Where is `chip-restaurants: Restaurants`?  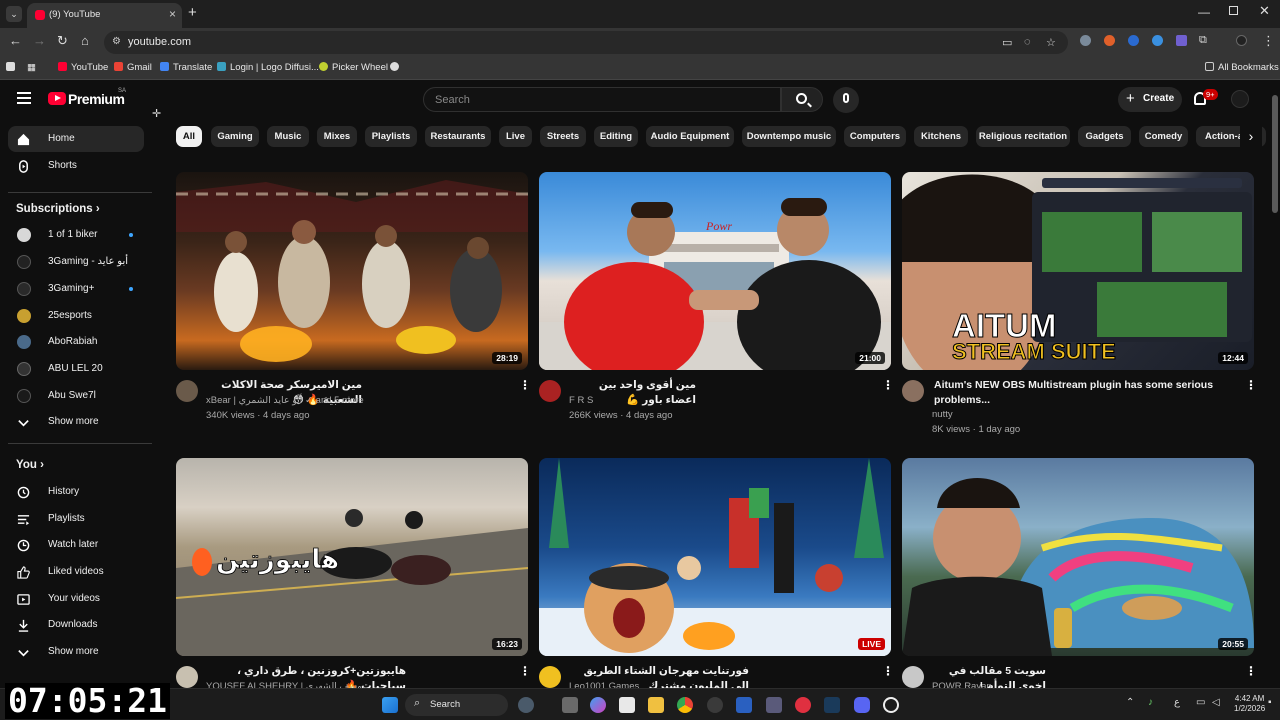
chip-restaurants: Restaurants is located at coordinates (458, 136).